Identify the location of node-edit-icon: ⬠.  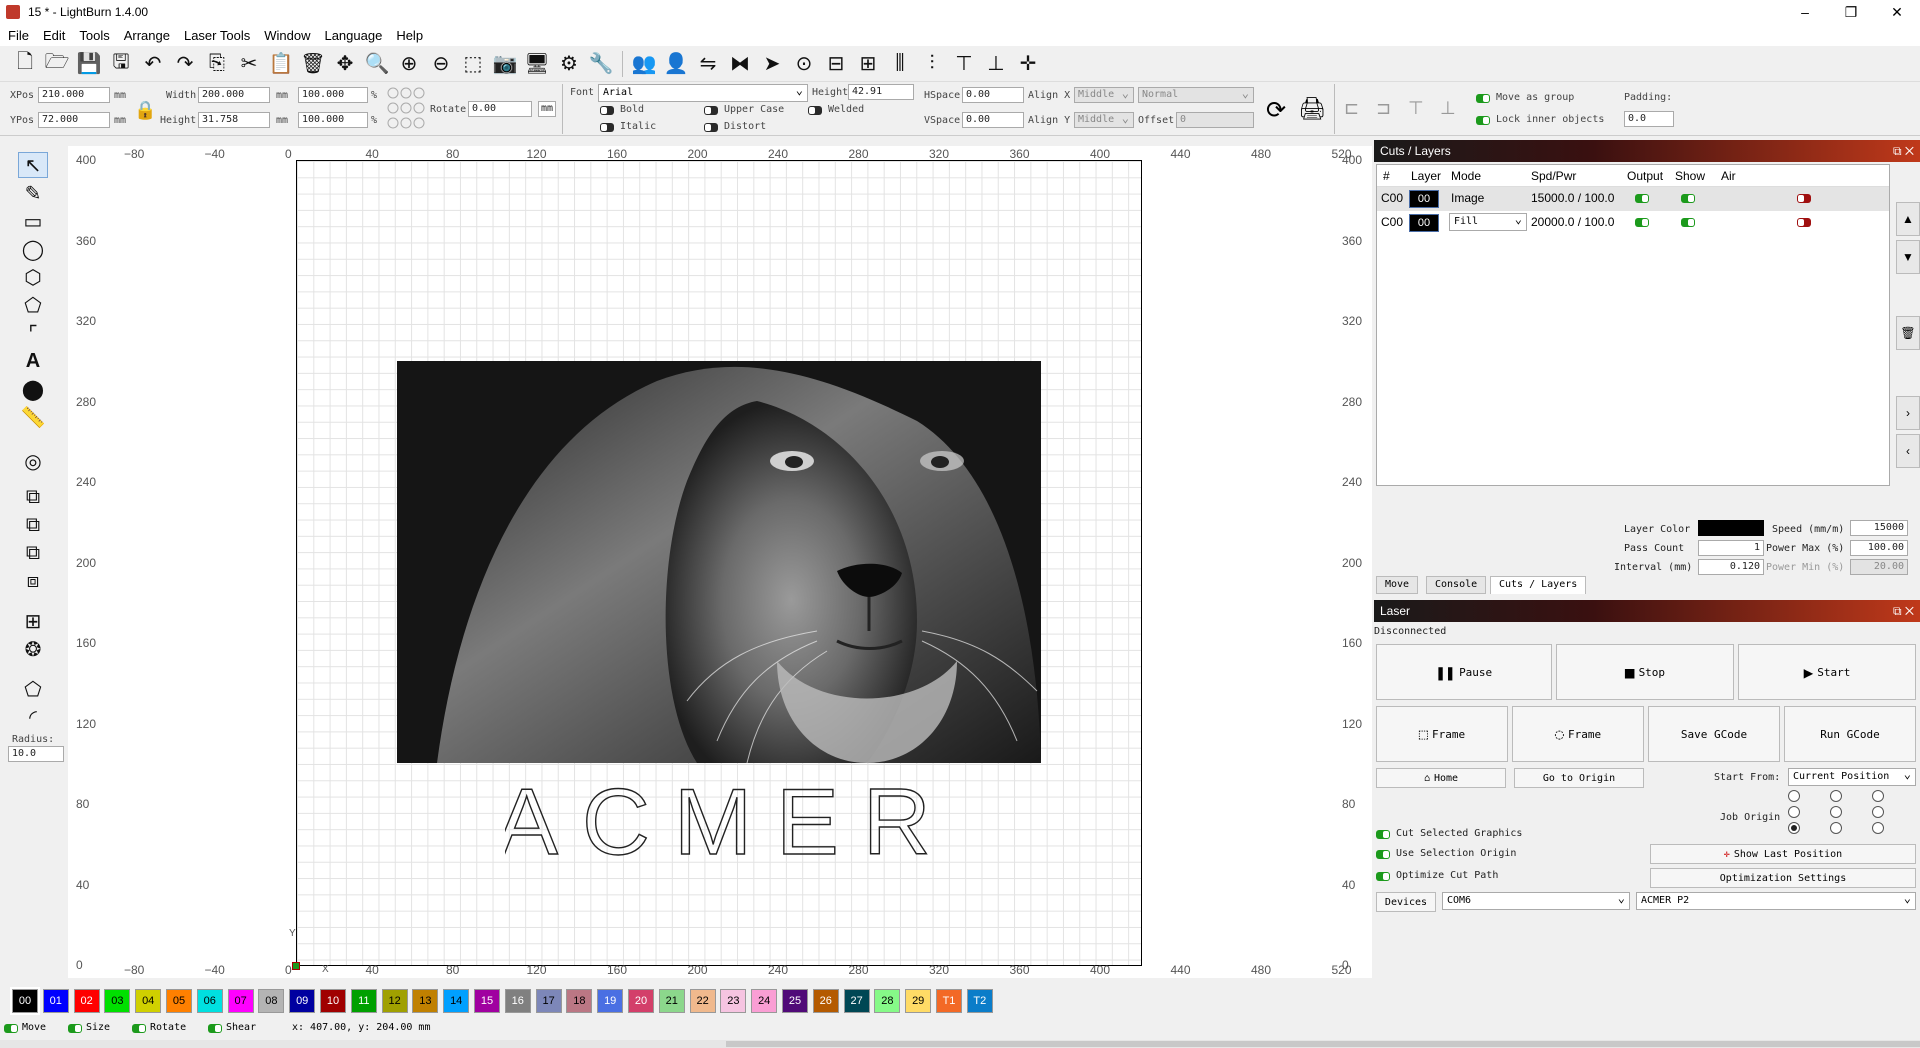
(33, 689).